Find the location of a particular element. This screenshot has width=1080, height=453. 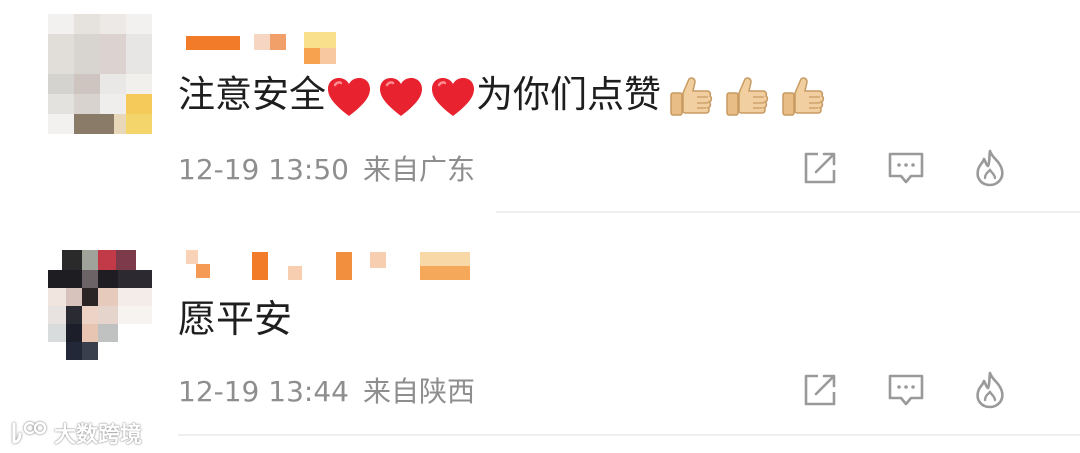

comment-text: 注意安全 为你们点赞 is located at coordinates (501, 96).